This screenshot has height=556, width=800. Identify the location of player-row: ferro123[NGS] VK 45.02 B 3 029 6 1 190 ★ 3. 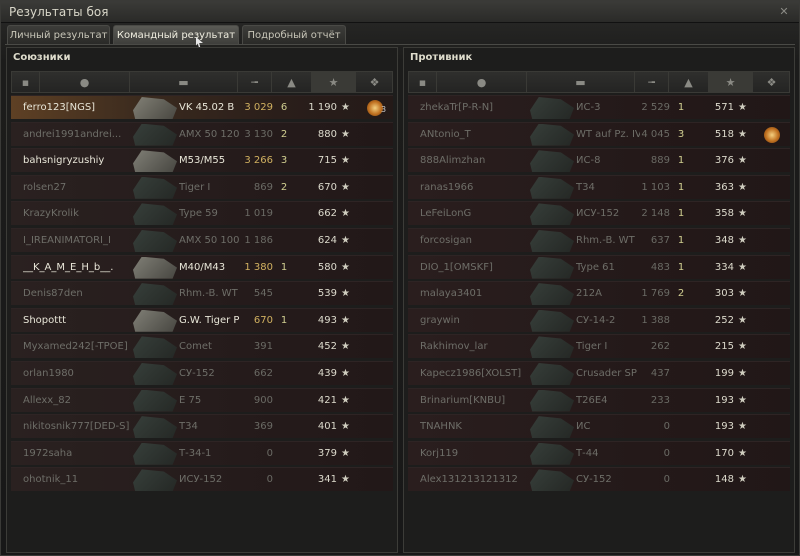
(202, 107).